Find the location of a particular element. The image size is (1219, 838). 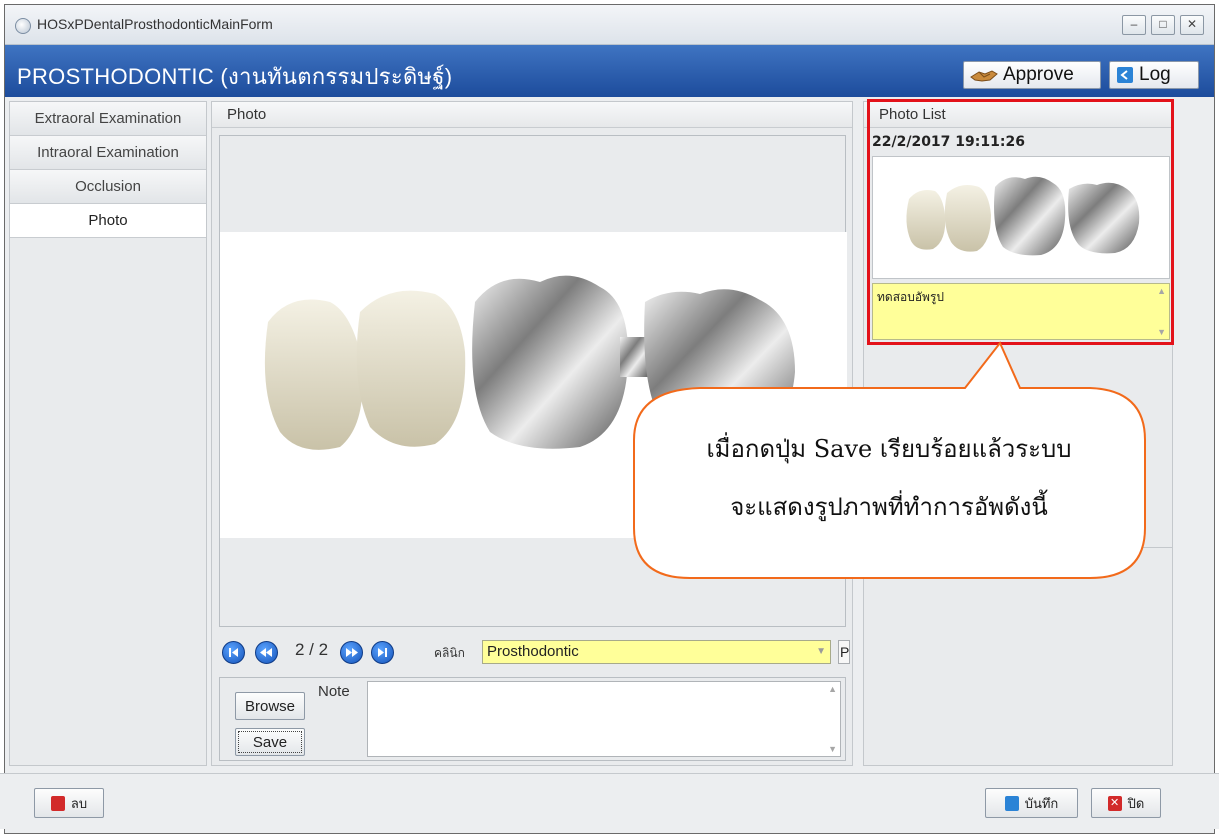

clinic-label: คลินิก is located at coordinates (449, 653).